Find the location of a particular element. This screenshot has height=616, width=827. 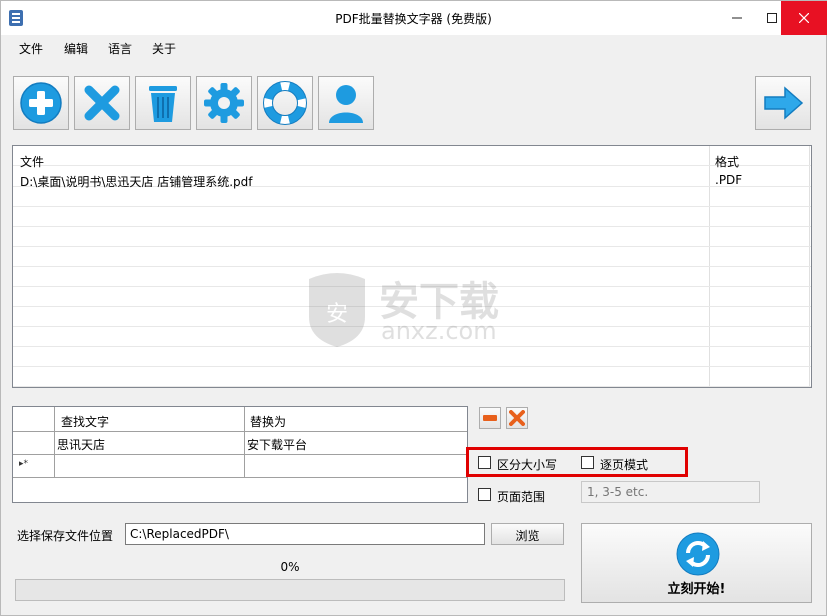

start-label: 立刻开始! is located at coordinates (696, 589).